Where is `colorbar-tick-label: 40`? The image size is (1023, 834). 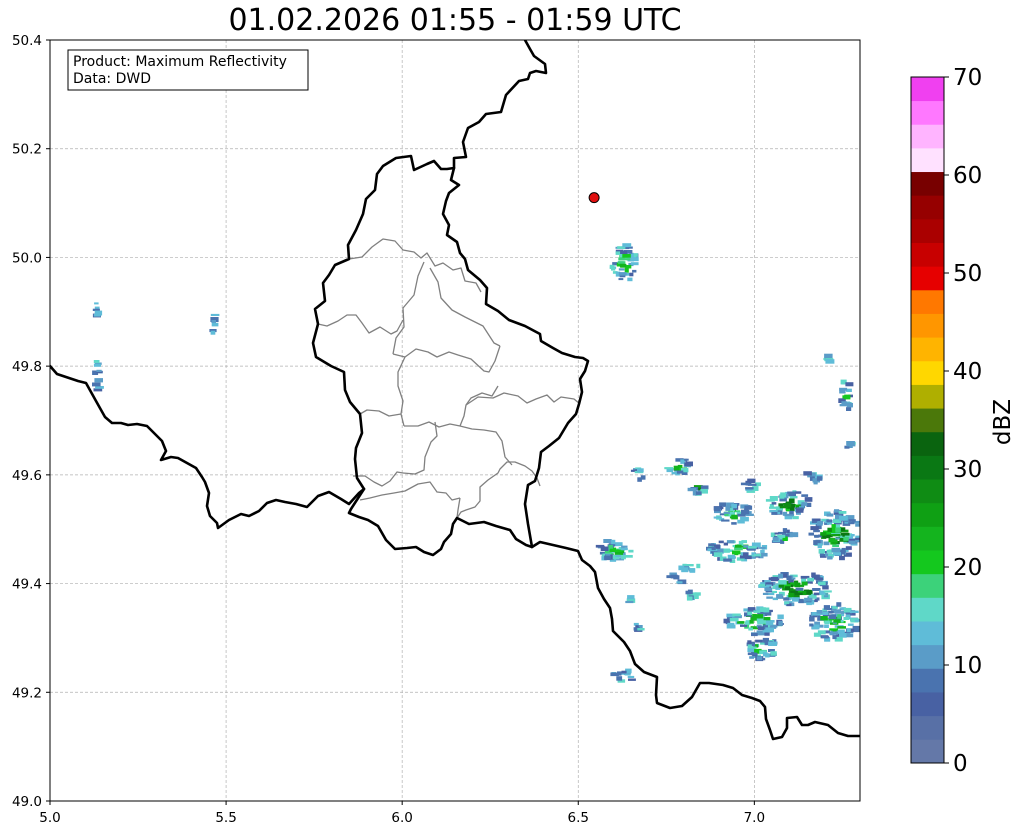
colorbar-tick-label: 40 is located at coordinates (967, 372).